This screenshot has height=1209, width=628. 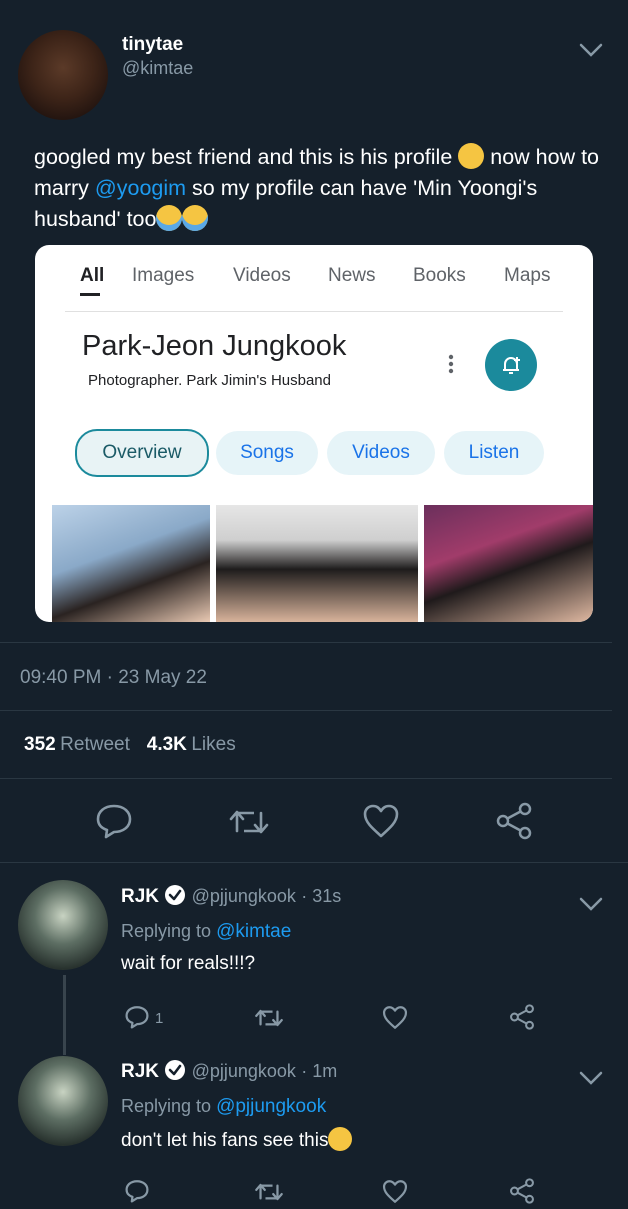 I want to click on mention-link: @yoogim, so click(x=140, y=188).